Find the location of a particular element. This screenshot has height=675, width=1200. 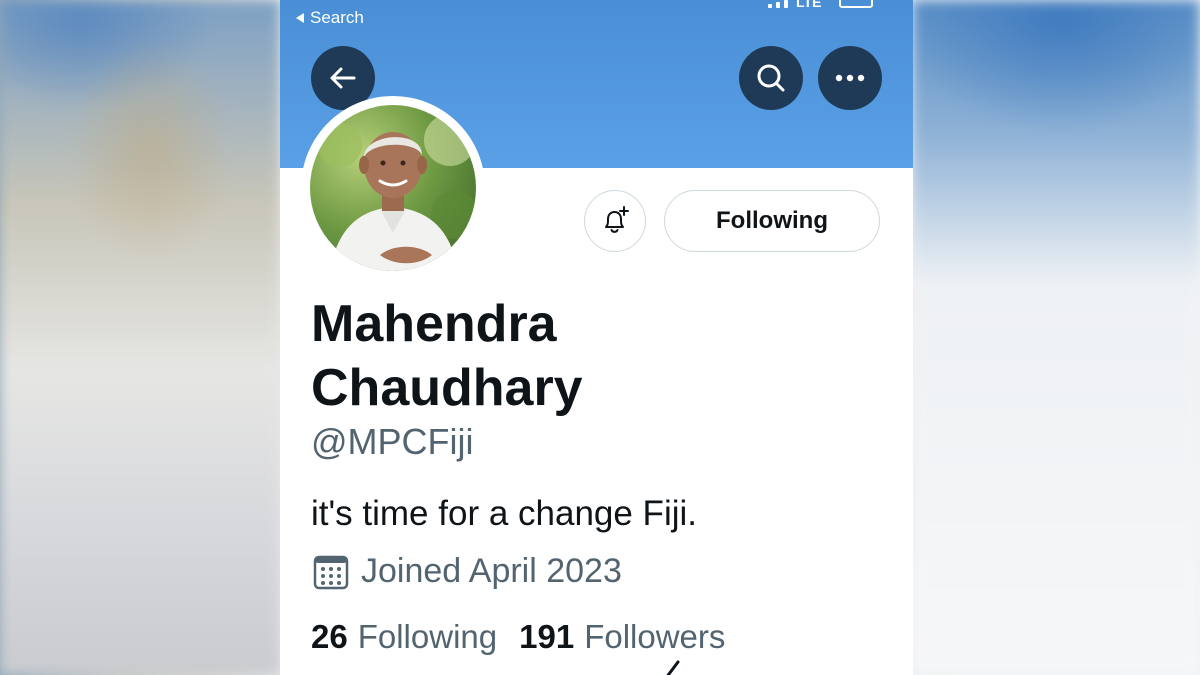

profile-avatar is located at coordinates (393, 188).